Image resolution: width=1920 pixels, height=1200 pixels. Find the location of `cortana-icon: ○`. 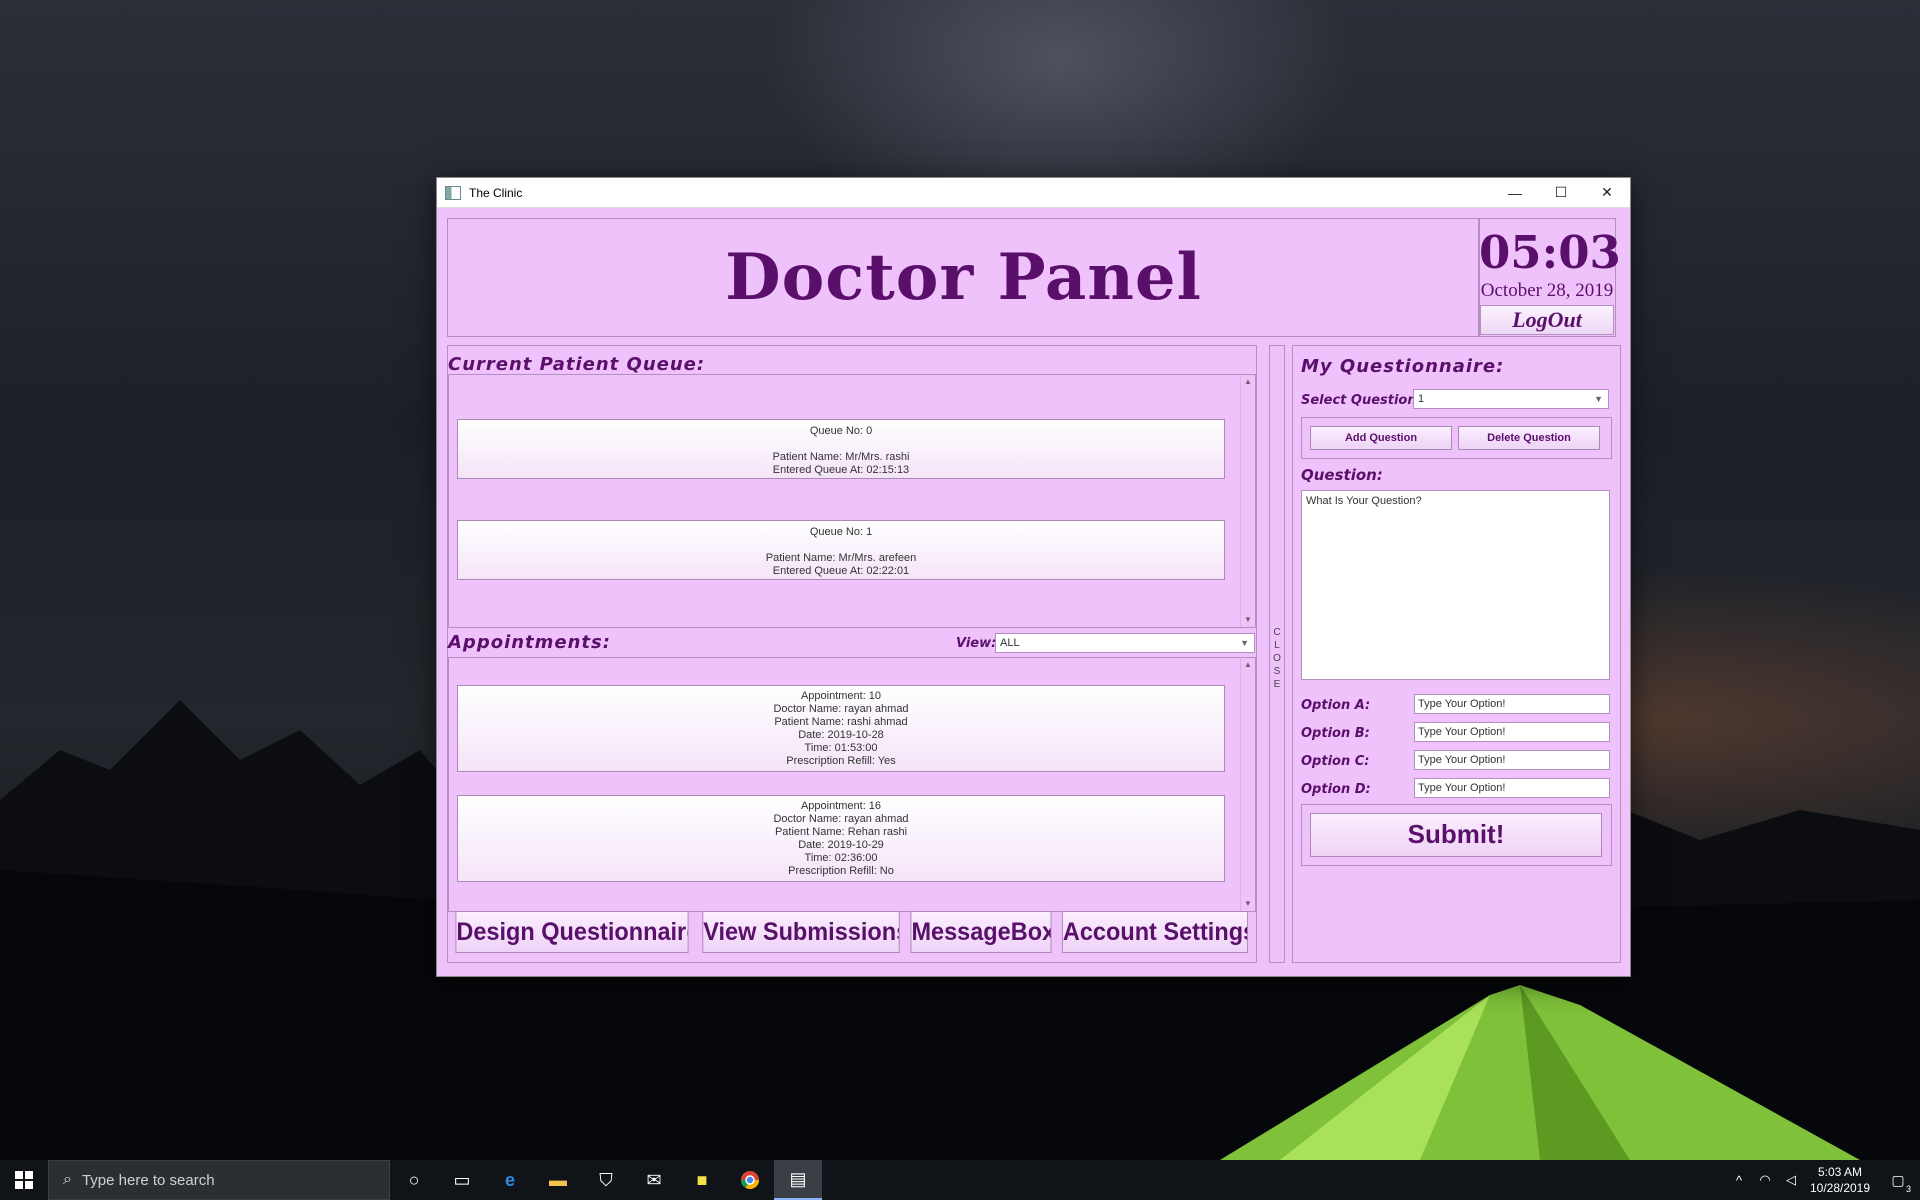

cortana-icon: ○ is located at coordinates (414, 1180).